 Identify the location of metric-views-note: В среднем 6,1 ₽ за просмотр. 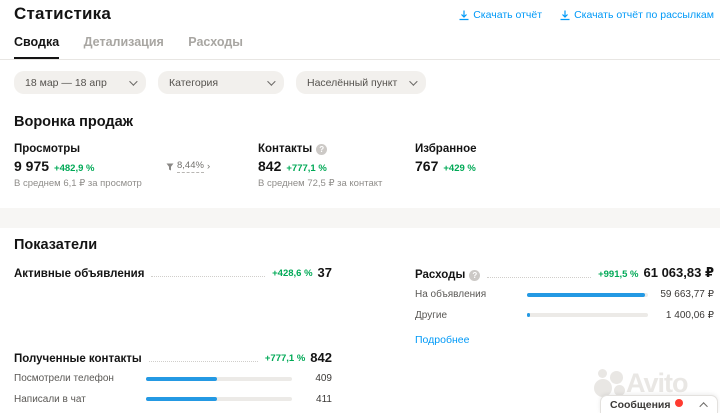
(78, 183).